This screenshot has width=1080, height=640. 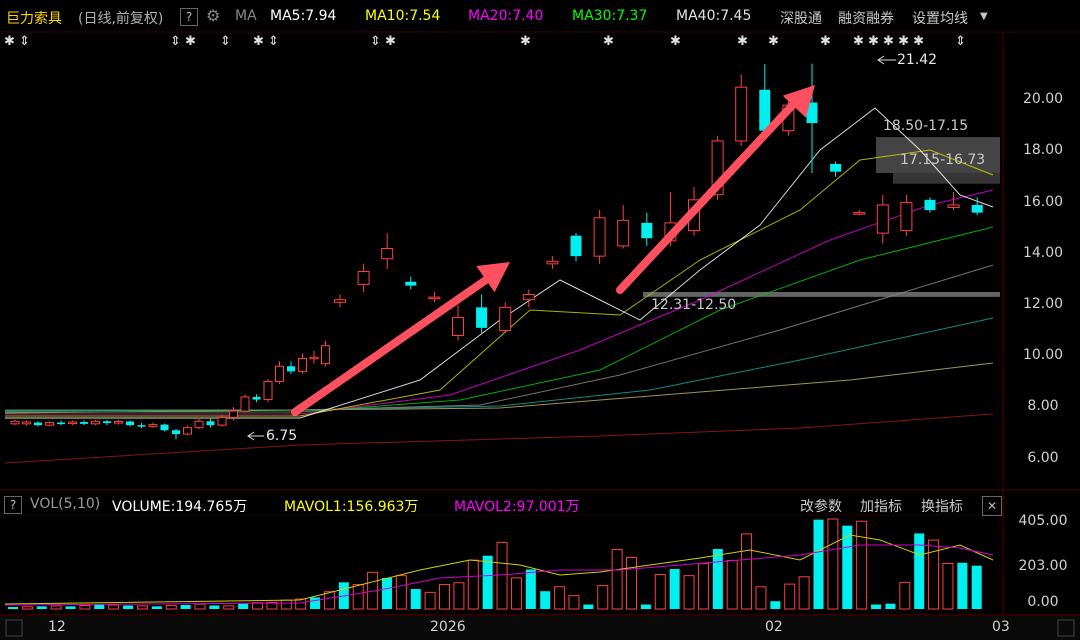 I want to click on price-tick: 8.00, so click(x=1043, y=406).